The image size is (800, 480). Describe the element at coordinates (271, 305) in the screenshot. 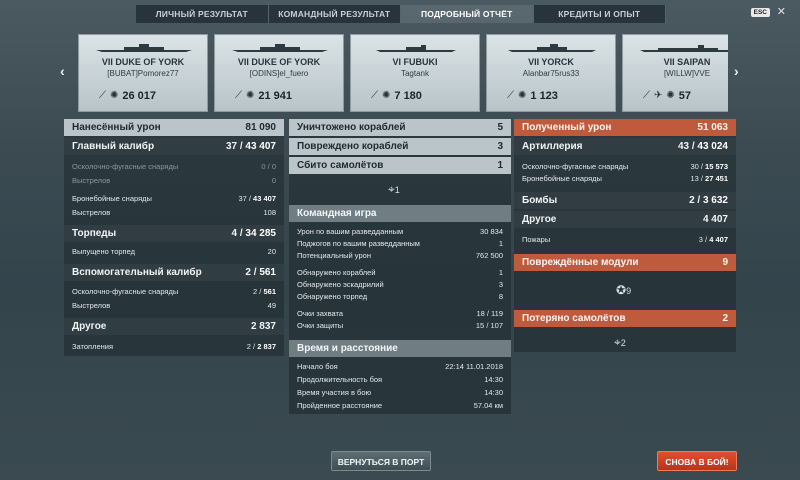

I see `value: 49` at that location.